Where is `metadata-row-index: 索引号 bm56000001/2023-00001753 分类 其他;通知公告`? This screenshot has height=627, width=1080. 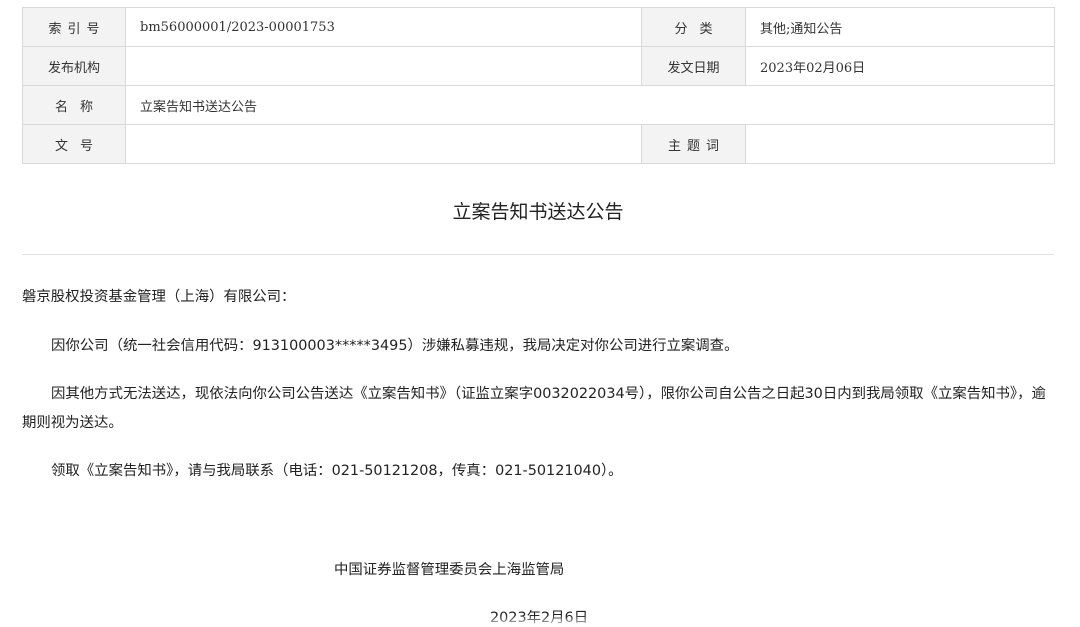 metadata-row-index: 索引号 bm56000001/2023-00001753 分类 其他;通知公告 is located at coordinates (538, 27).